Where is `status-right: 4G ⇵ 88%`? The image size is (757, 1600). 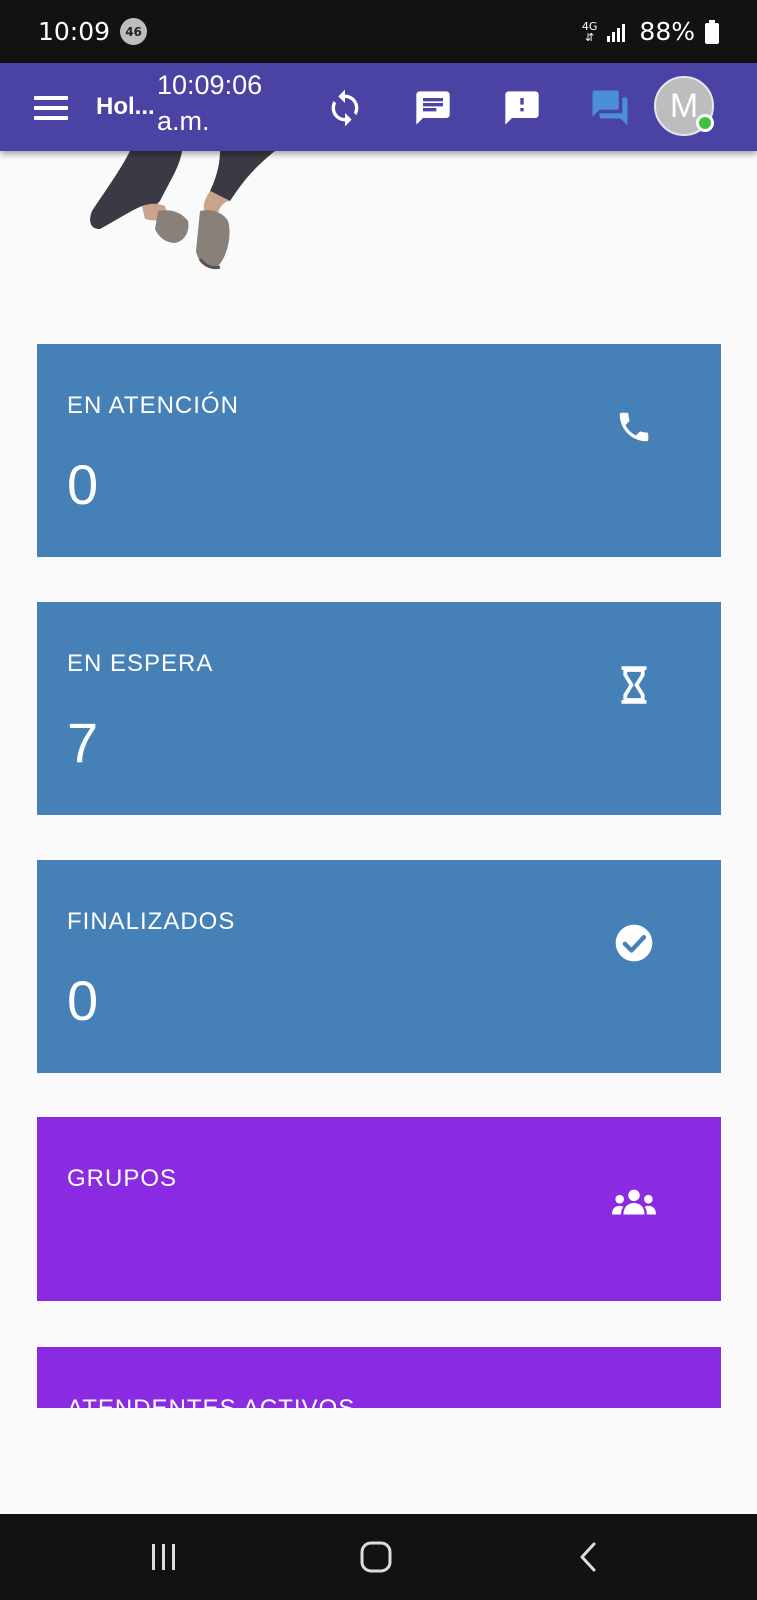 status-right: 4G ⇵ 88% is located at coordinates (650, 31).